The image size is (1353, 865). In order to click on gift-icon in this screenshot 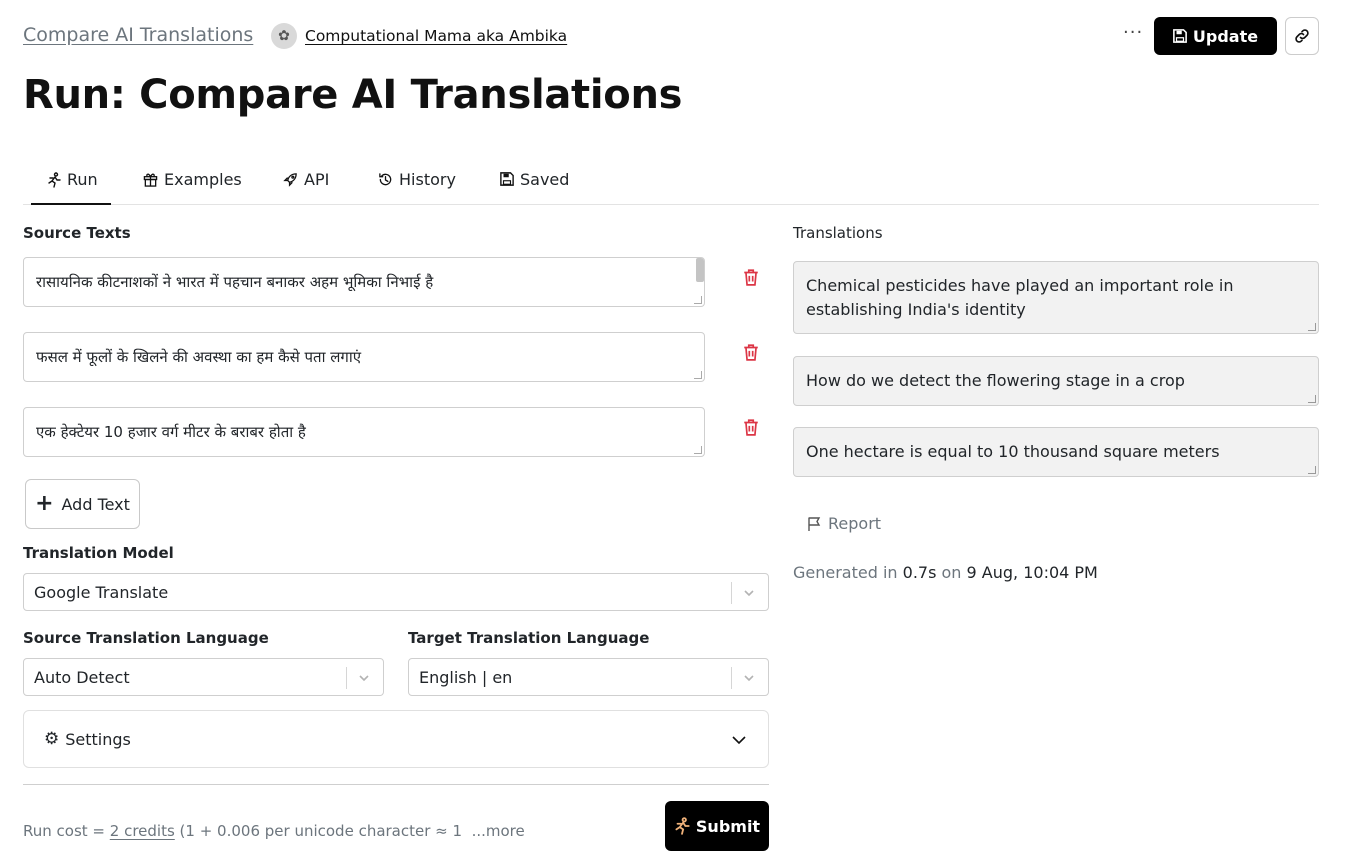, I will do `click(150, 180)`.